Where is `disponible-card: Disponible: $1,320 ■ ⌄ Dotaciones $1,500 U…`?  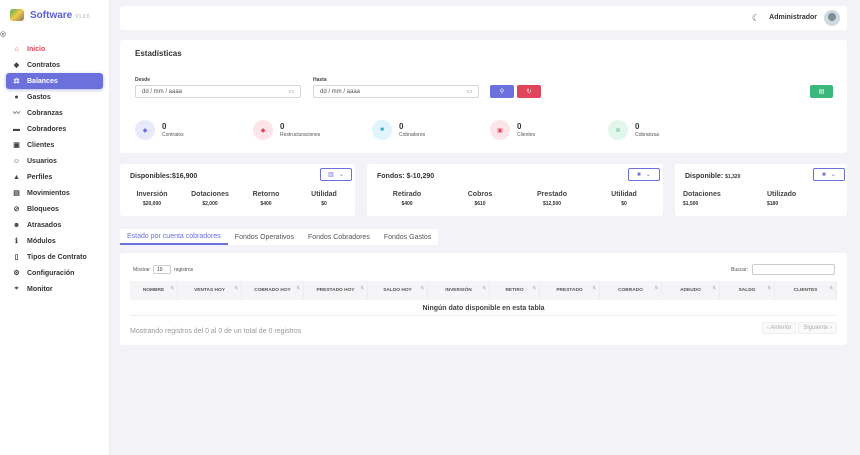 disponible-card: Disponible: $1,320 ■ ⌄ Dotaciones $1,500 U… is located at coordinates (761, 190).